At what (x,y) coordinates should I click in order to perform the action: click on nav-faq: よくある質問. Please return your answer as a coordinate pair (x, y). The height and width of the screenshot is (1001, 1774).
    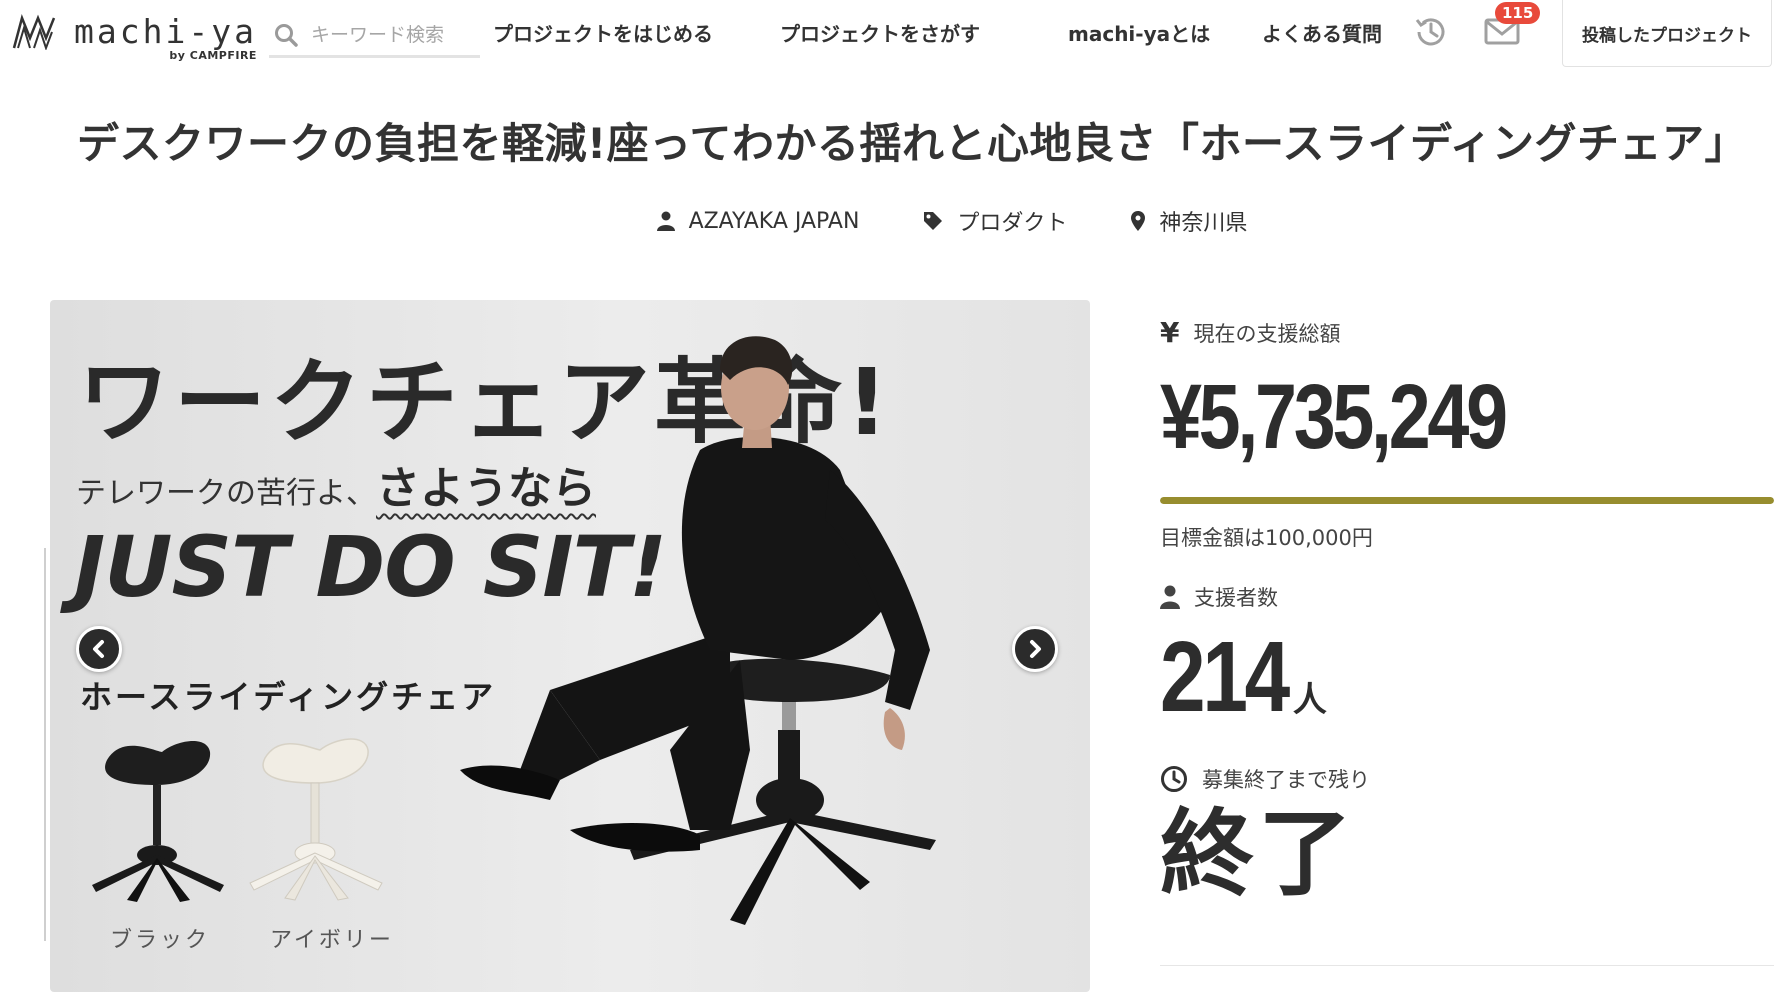
    Looking at the image, I should click on (1322, 32).